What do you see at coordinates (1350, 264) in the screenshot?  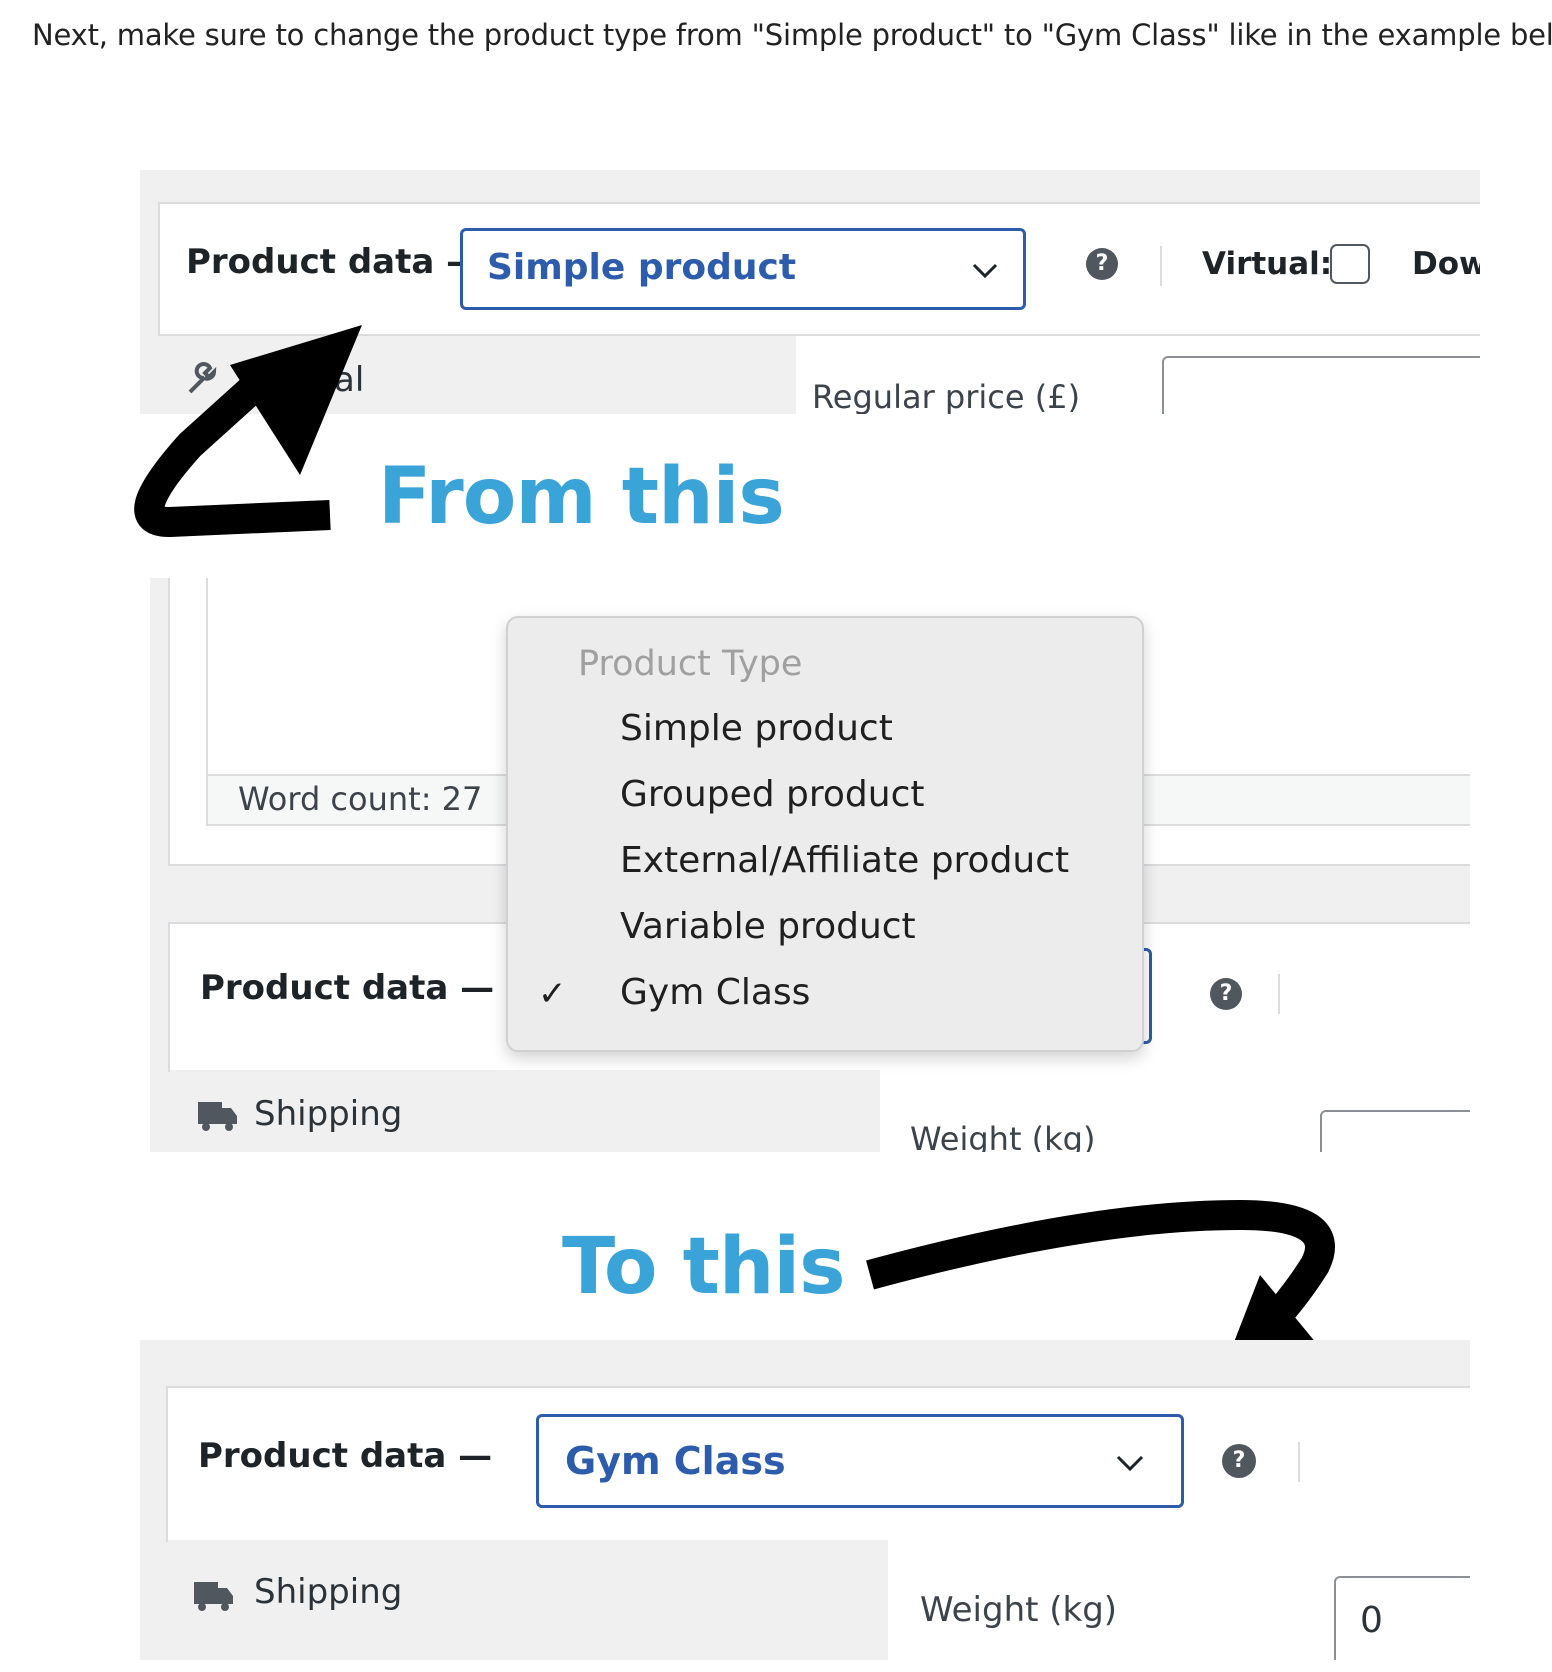 I see `virtual-checkbox` at bounding box center [1350, 264].